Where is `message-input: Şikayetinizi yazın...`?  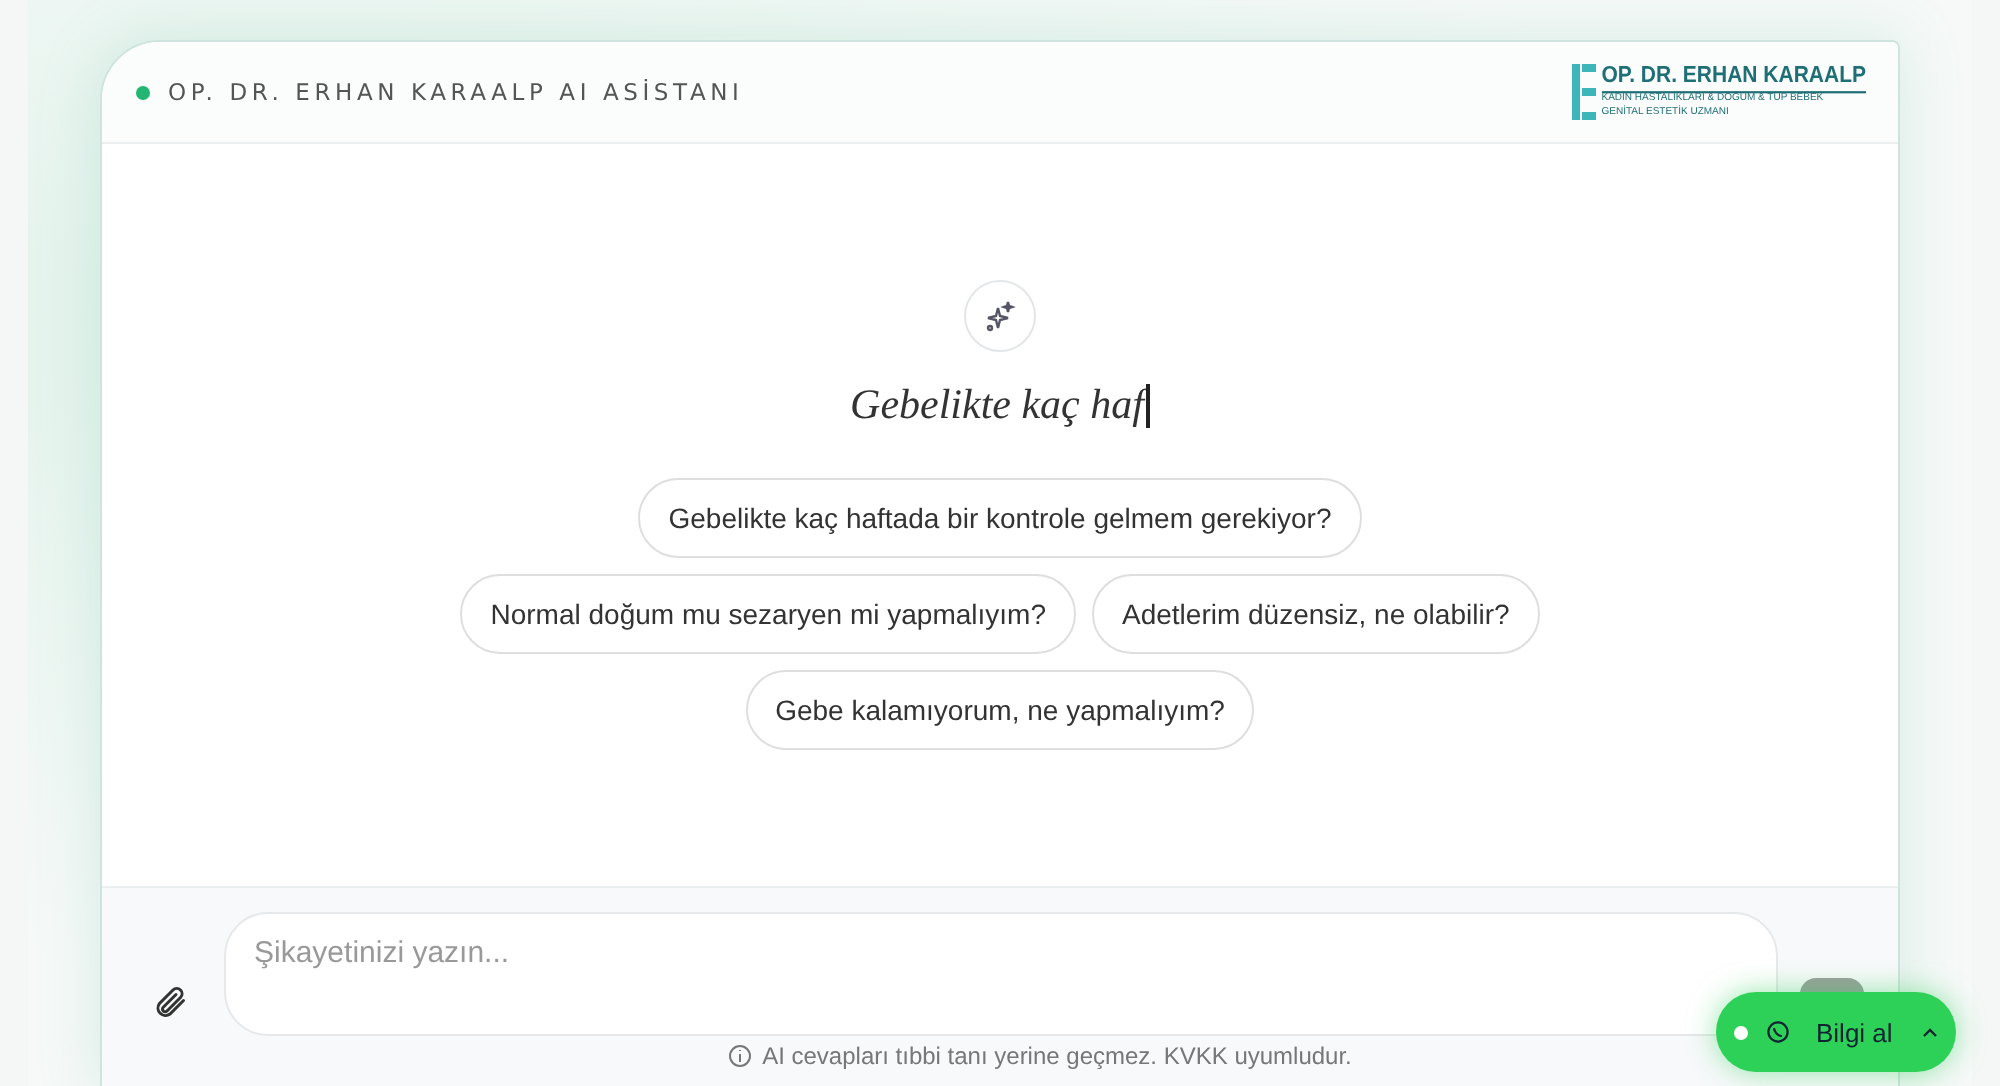
message-input: Şikayetinizi yazın... is located at coordinates (1001, 974).